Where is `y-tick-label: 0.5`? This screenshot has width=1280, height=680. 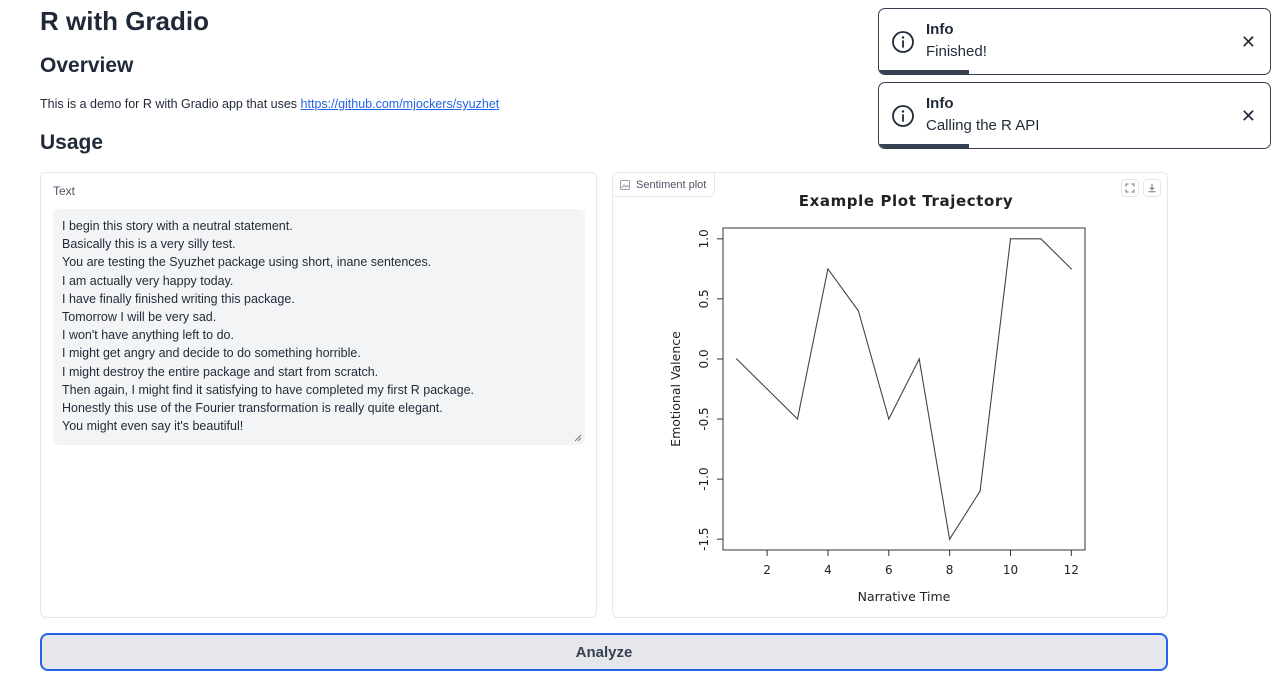 y-tick-label: 0.5 is located at coordinates (704, 298).